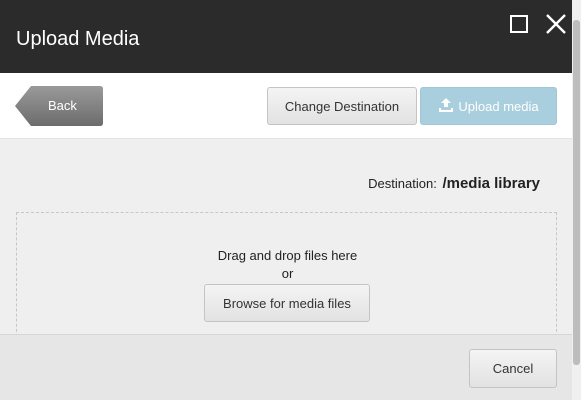  I want to click on dropzone-text: Drag and drop files here, so click(287, 255).